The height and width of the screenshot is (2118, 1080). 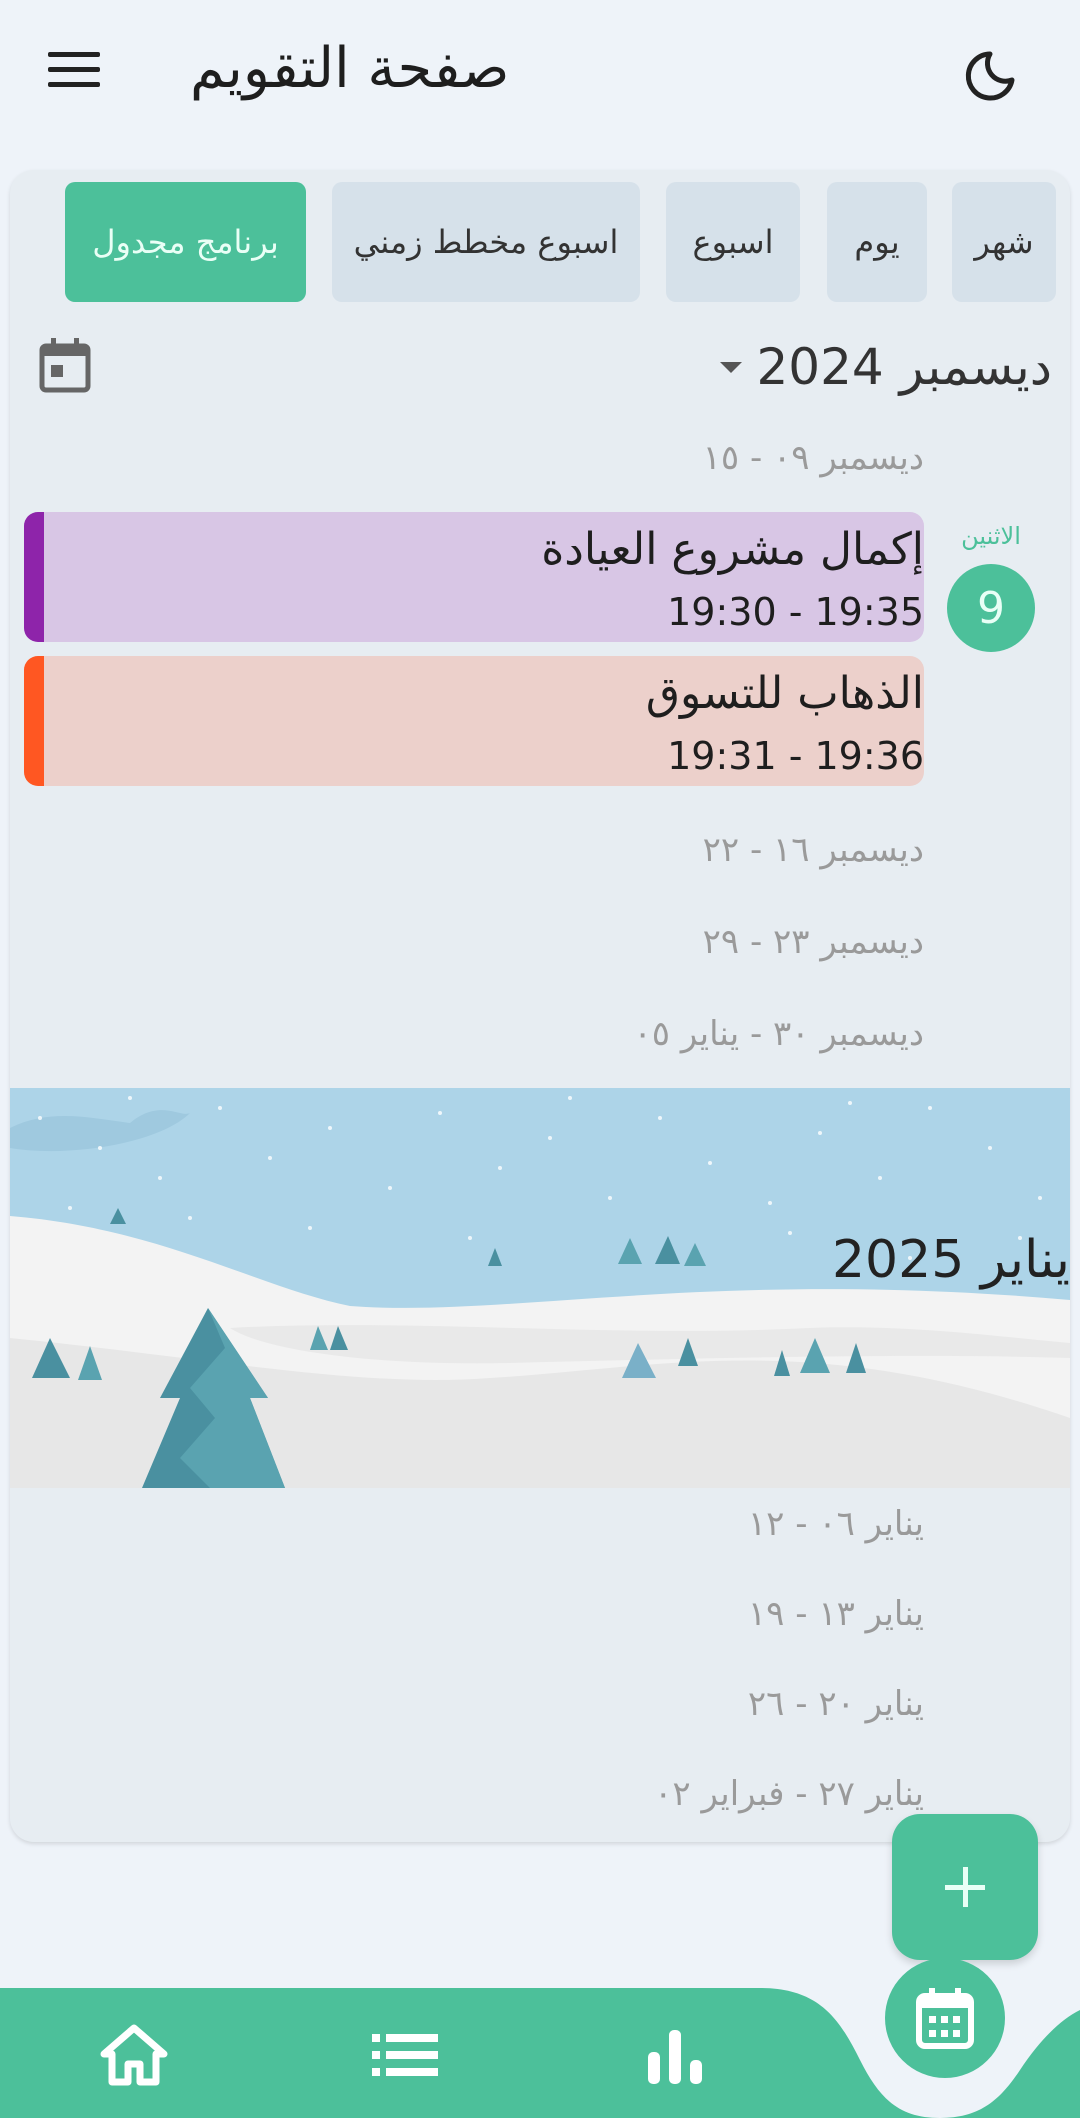 I want to click on calendar-icon, so click(x=945, y=2018).